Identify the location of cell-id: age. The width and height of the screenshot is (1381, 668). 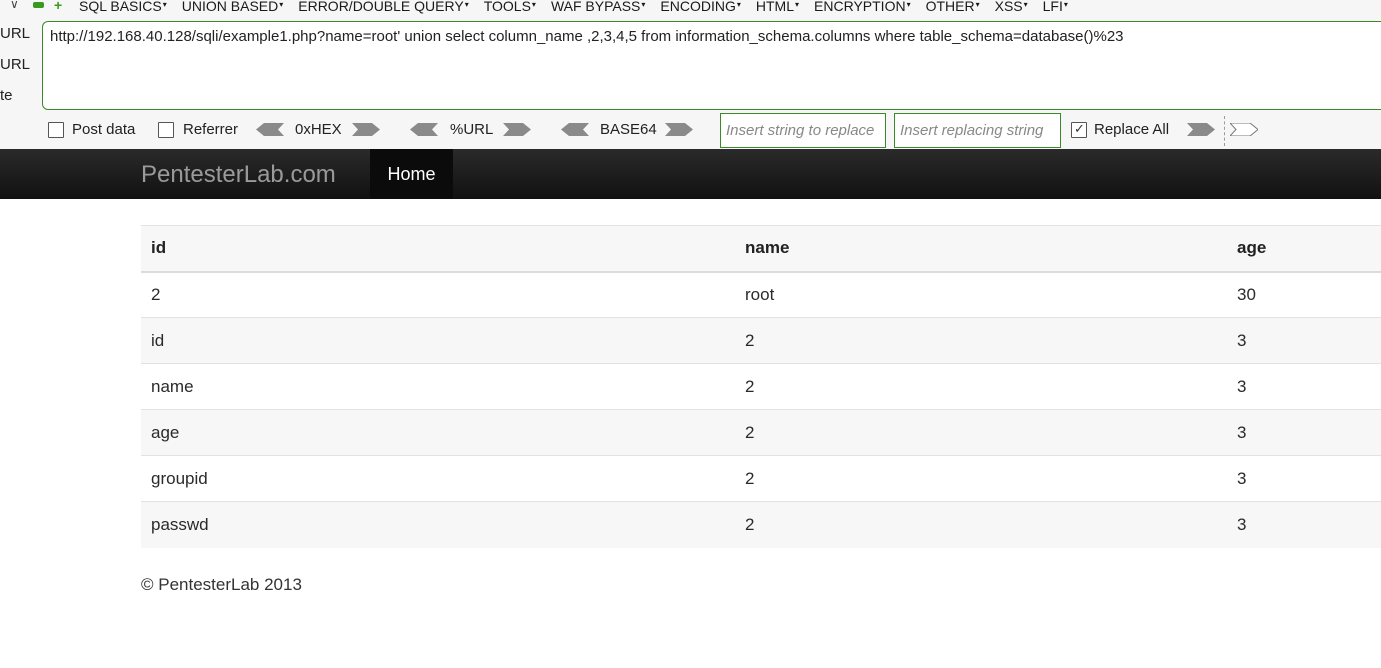
(165, 432).